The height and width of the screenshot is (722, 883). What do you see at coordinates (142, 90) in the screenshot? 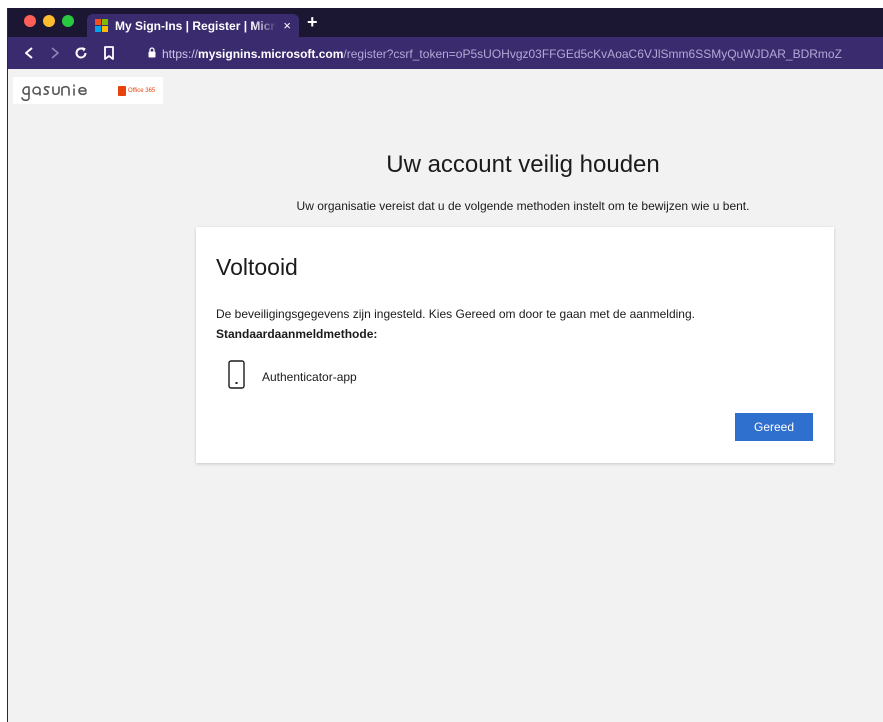
I see `office-brand-text: Office 365` at bounding box center [142, 90].